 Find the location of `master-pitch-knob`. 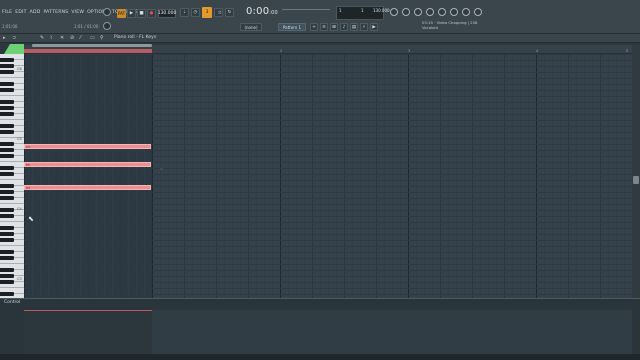

master-pitch-knob is located at coordinates (107, 26).